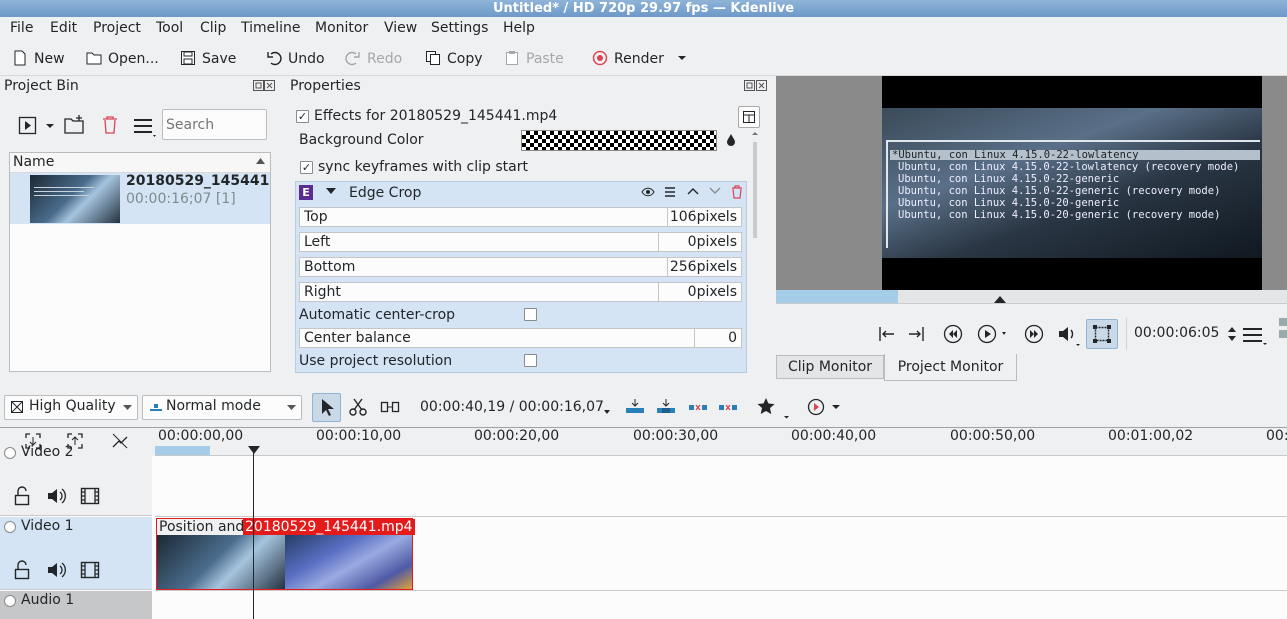  What do you see at coordinates (703, 217) in the screenshot?
I see `param-top-value: 106pixels` at bounding box center [703, 217].